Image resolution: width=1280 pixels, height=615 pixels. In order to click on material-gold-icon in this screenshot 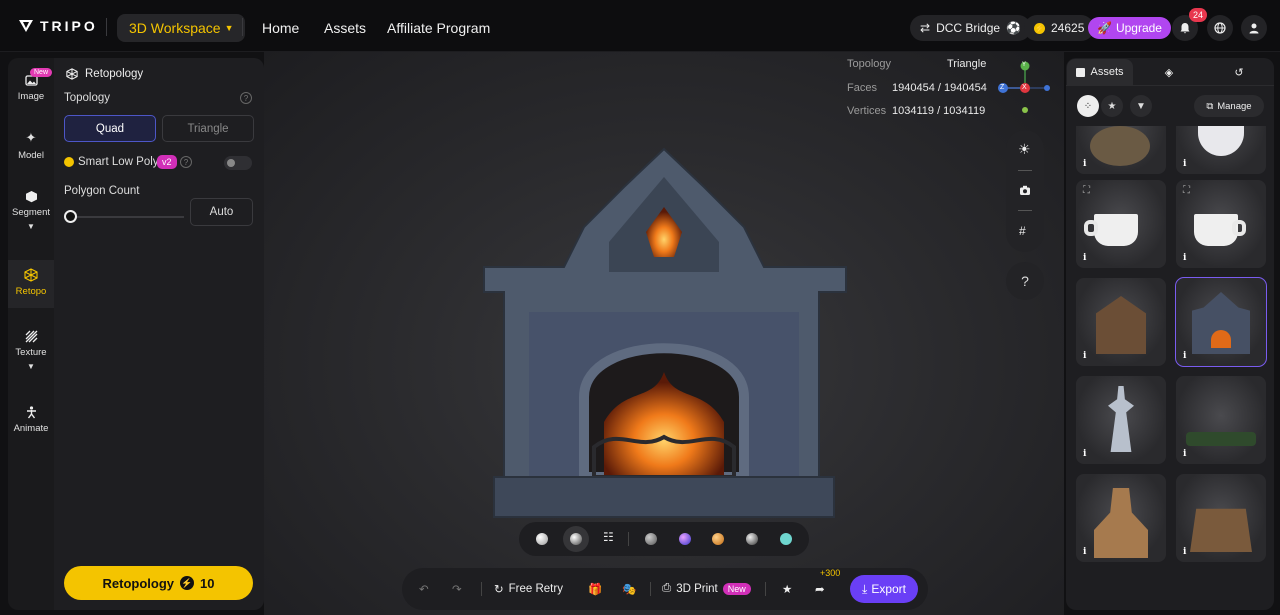, I will do `click(718, 539)`.